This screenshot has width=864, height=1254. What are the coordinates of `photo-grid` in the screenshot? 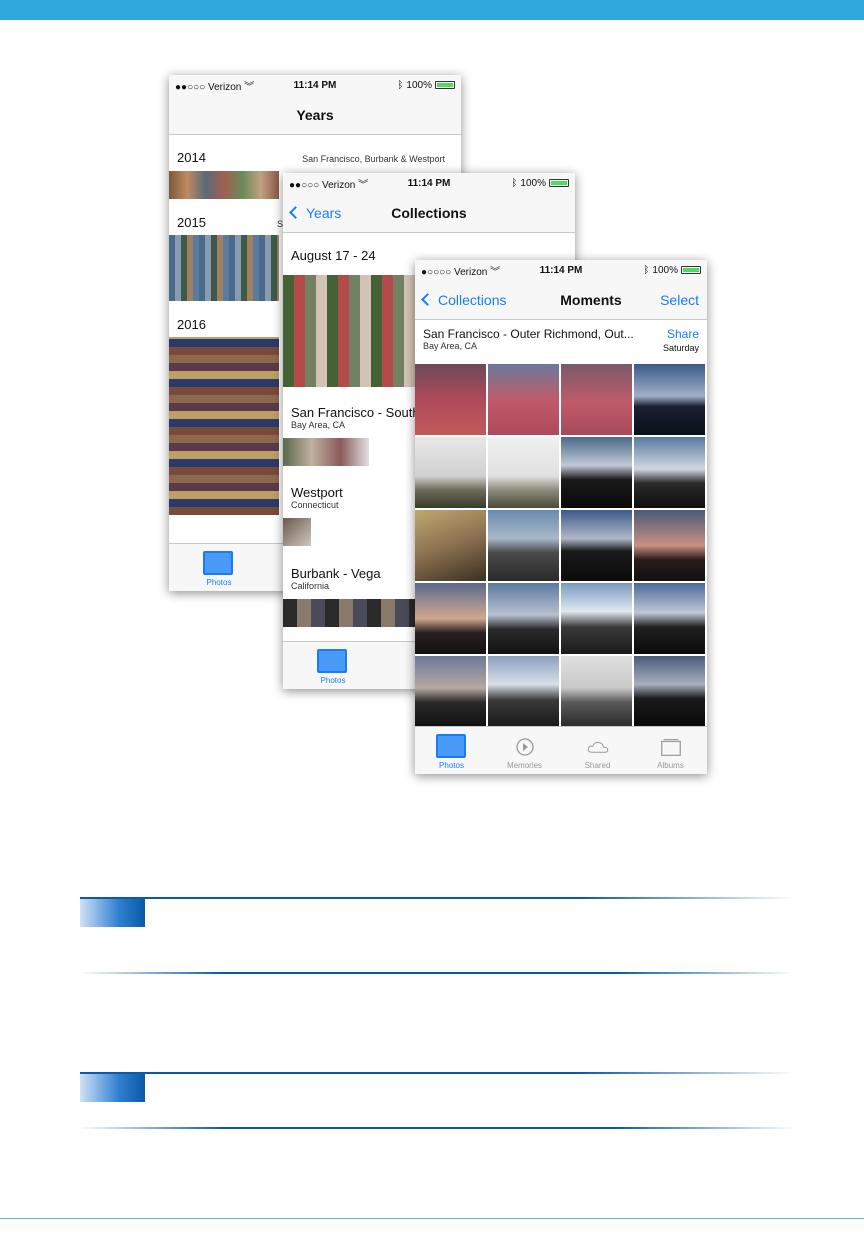 It's located at (560, 545).